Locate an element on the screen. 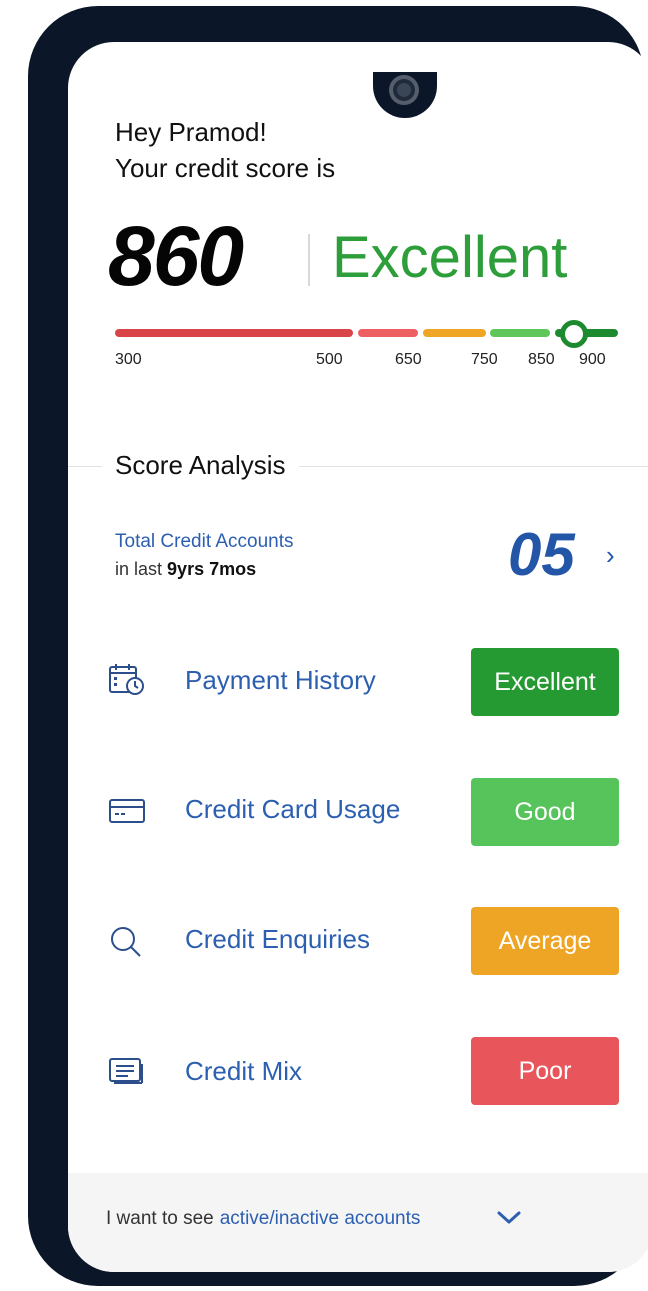 The height and width of the screenshot is (1291, 648). filter-selected-value: active/inactive accounts is located at coordinates (320, 1218).